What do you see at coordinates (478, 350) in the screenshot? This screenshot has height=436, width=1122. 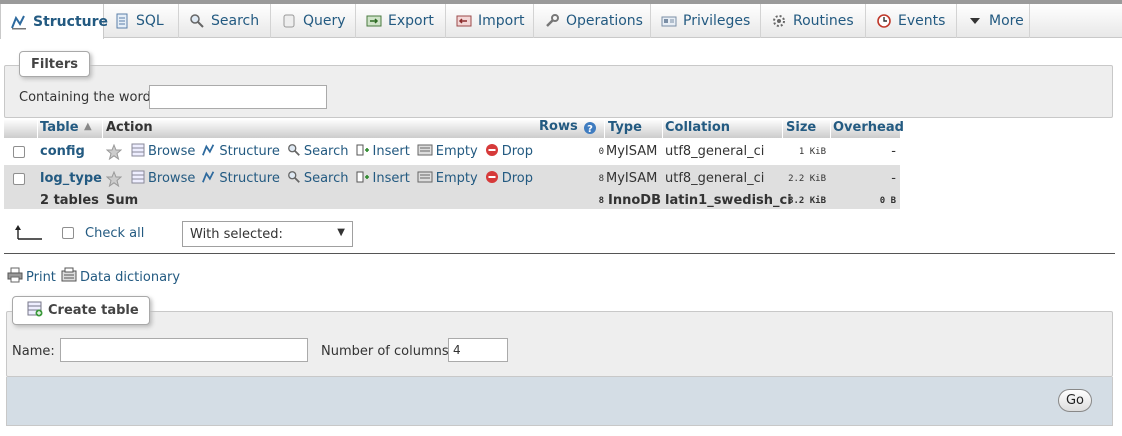 I see `columns-input: 4` at bounding box center [478, 350].